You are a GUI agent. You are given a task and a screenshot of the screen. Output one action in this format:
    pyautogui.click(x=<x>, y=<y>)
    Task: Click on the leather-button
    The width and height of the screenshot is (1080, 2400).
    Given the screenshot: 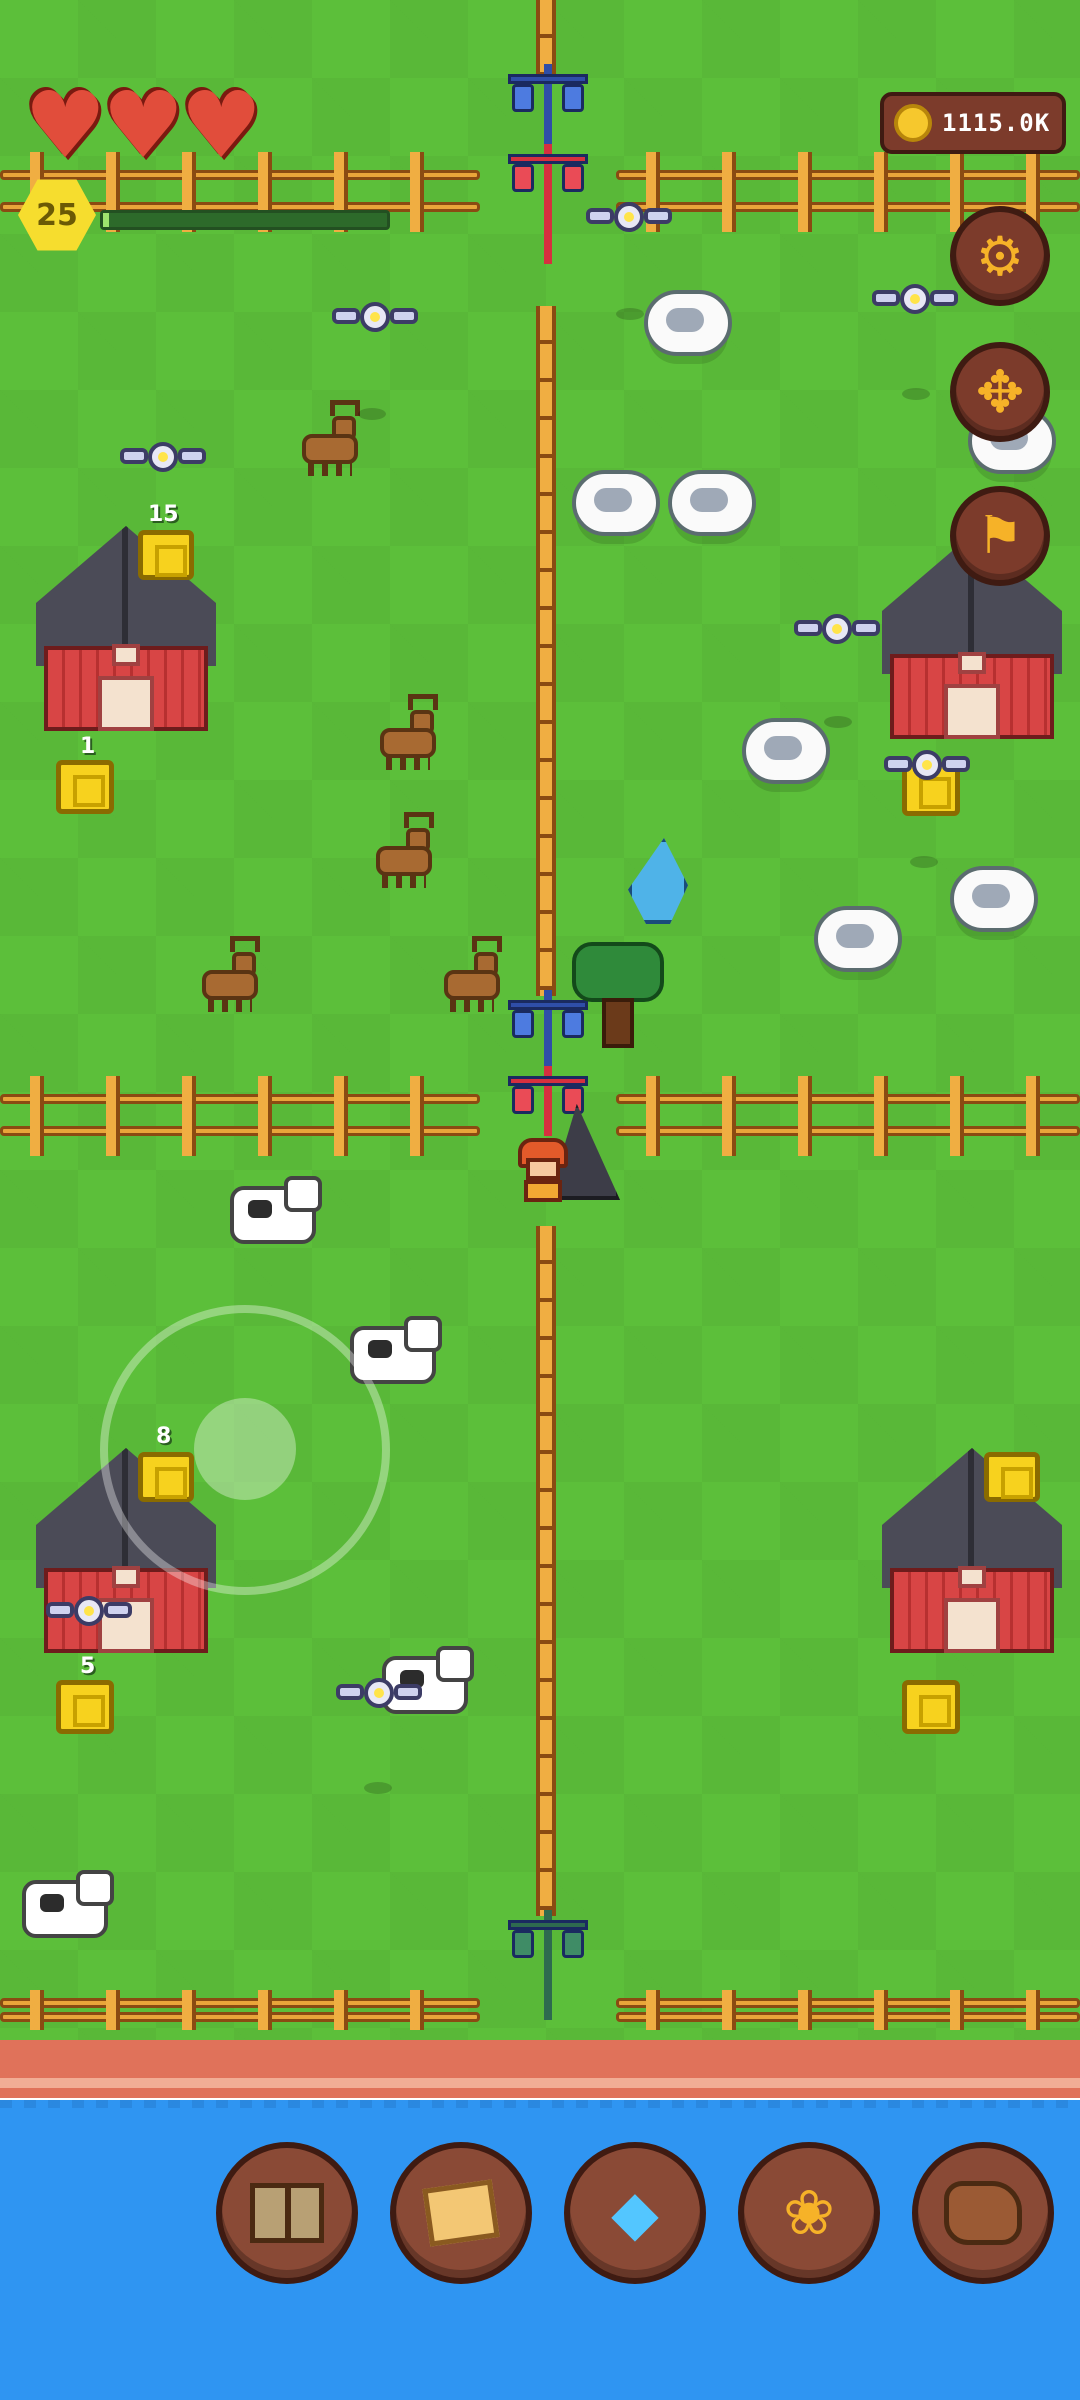 What is the action you would take?
    pyautogui.click(x=983, y=2213)
    